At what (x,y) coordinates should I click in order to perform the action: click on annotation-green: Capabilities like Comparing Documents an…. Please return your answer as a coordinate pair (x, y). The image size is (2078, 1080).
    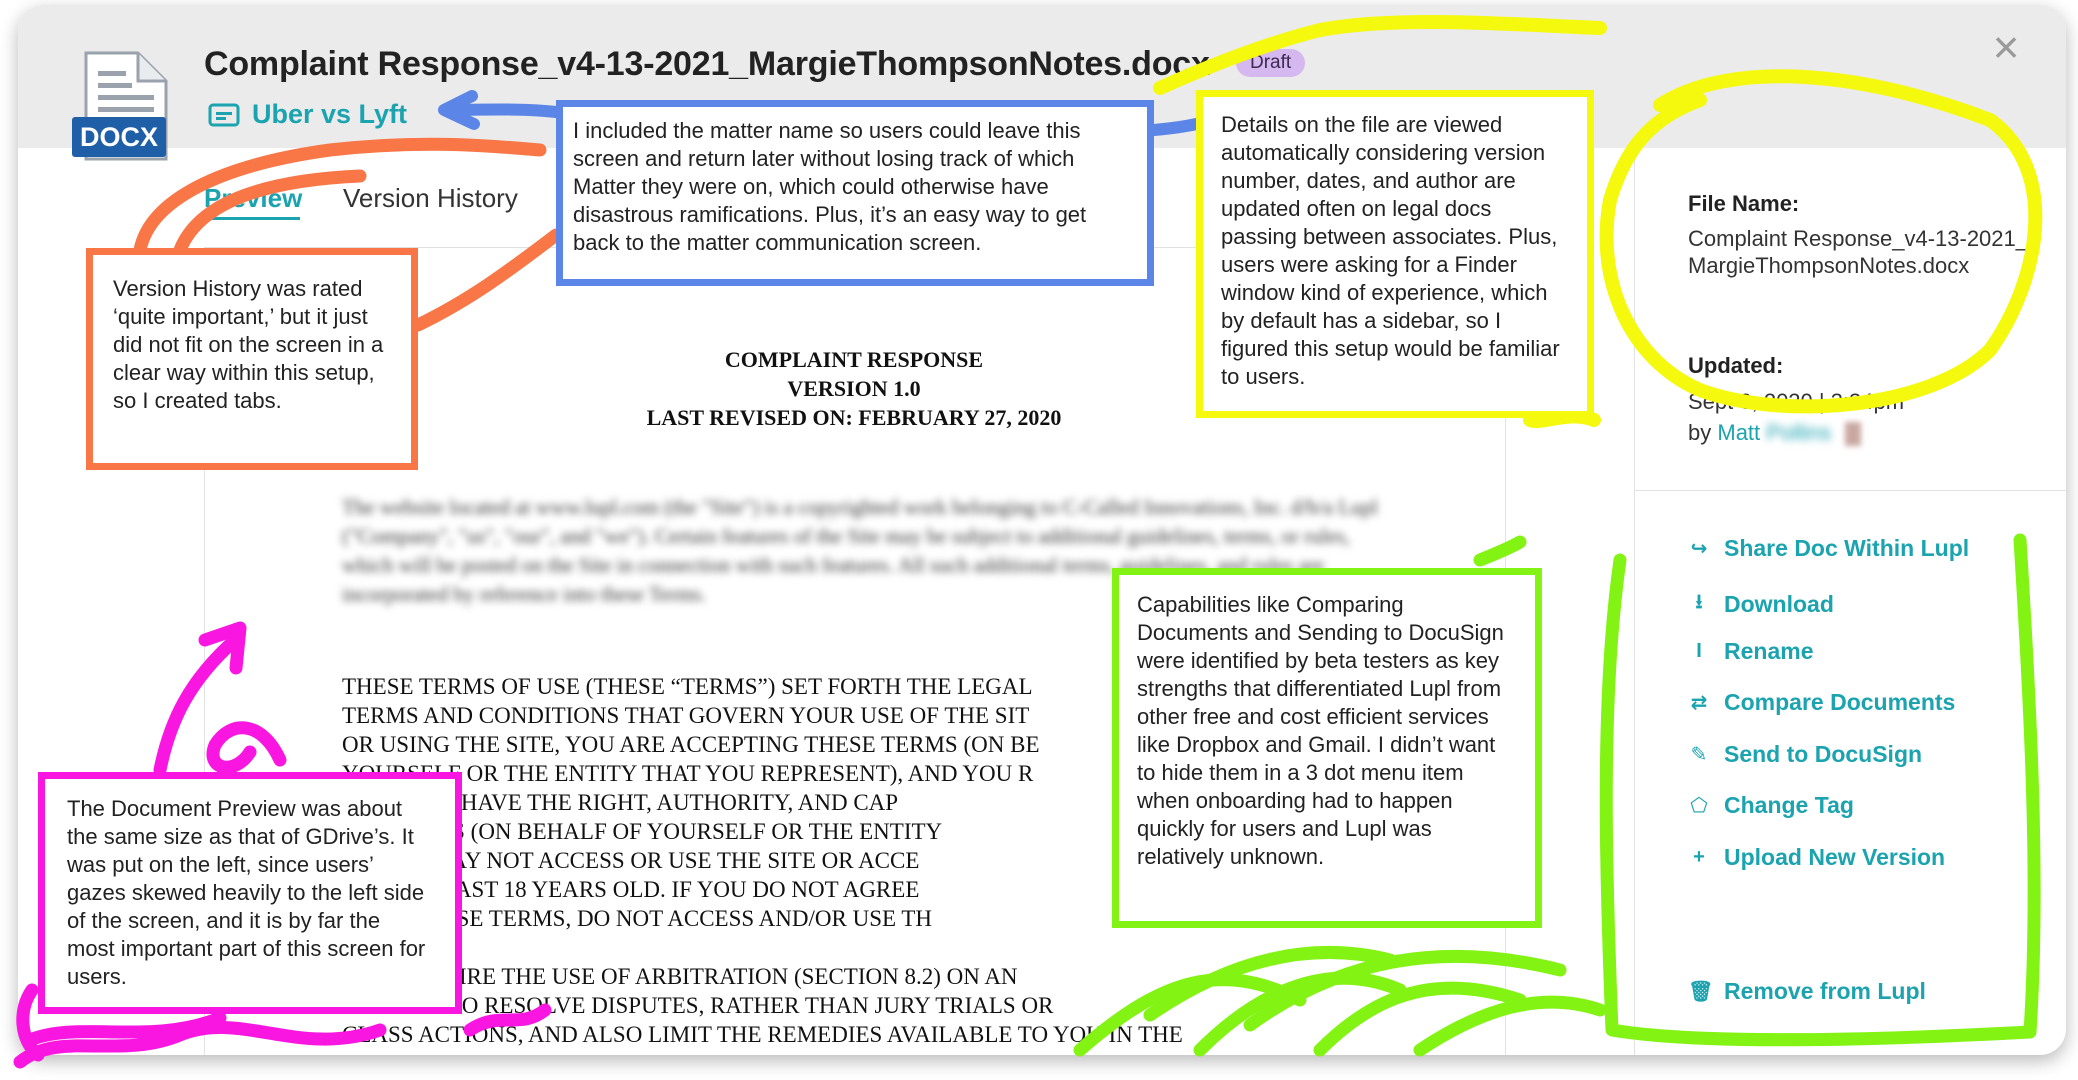
    Looking at the image, I should click on (1327, 748).